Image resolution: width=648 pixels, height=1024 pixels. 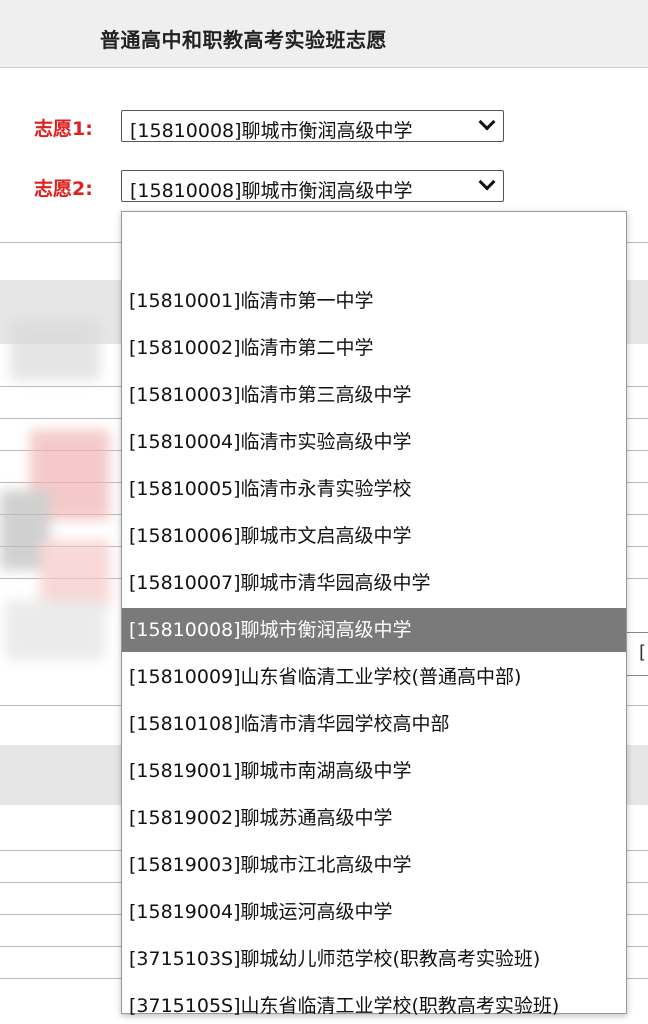 What do you see at coordinates (374, 236) in the screenshot?
I see `dropdown-option-empty` at bounding box center [374, 236].